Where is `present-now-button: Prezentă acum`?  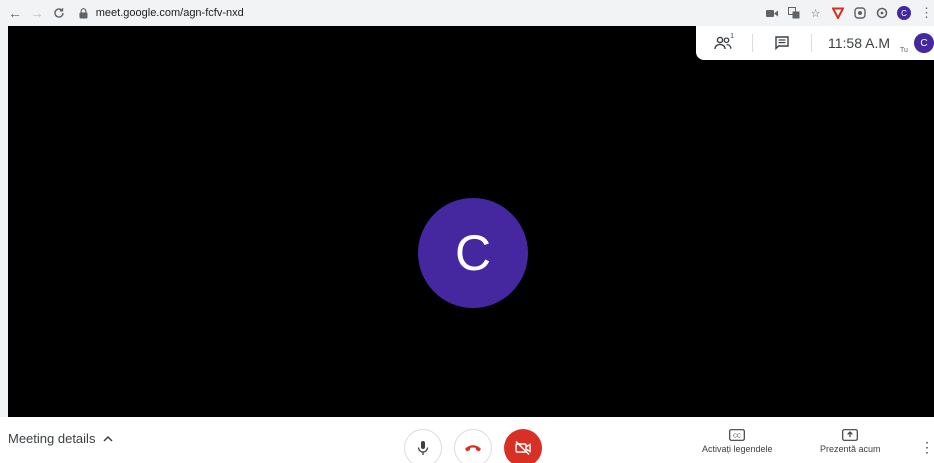 present-now-button: Prezentă acum is located at coordinates (850, 441).